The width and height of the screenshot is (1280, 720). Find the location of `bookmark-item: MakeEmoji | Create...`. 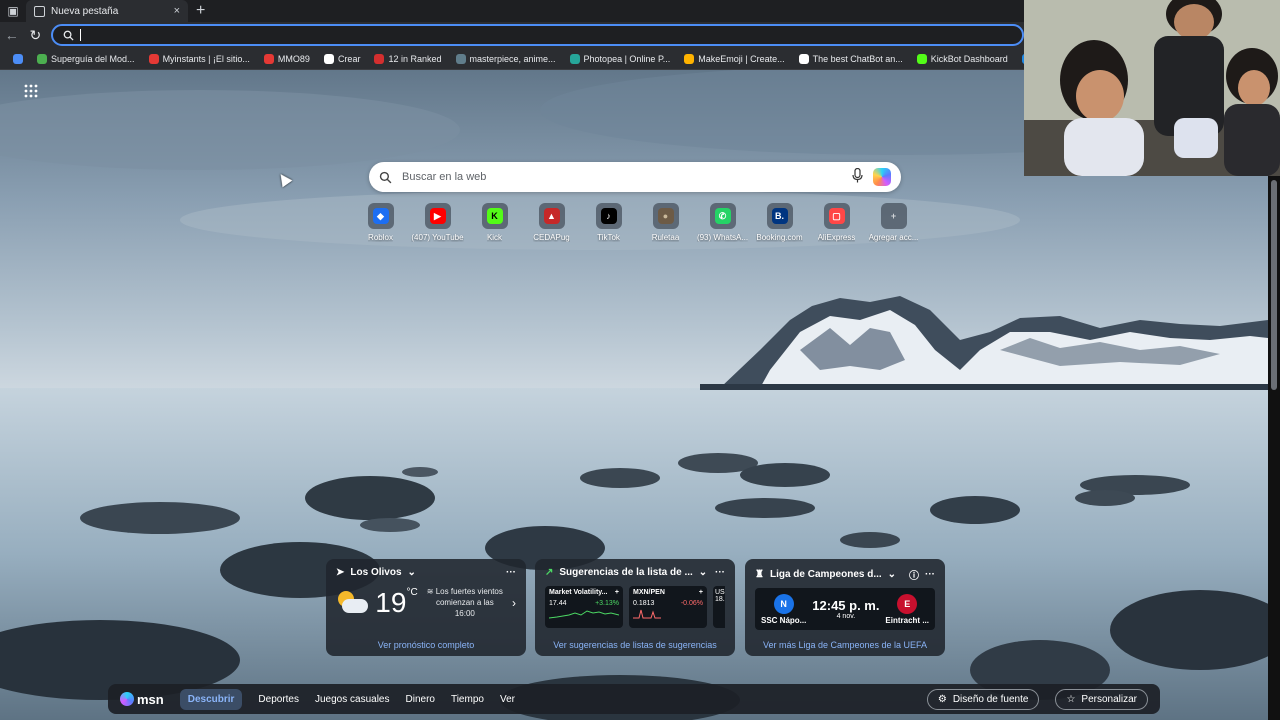

bookmark-item: MakeEmoji | Create... is located at coordinates (734, 58).